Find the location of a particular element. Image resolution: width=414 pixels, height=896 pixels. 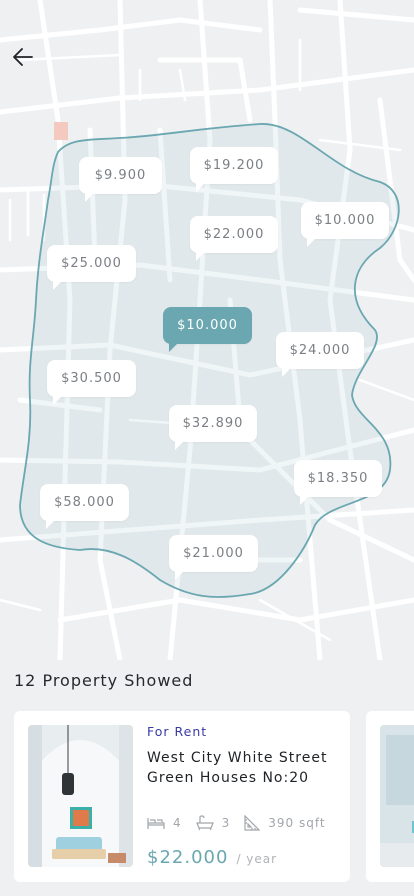

listing-type-tag: For Rent is located at coordinates (177, 731).